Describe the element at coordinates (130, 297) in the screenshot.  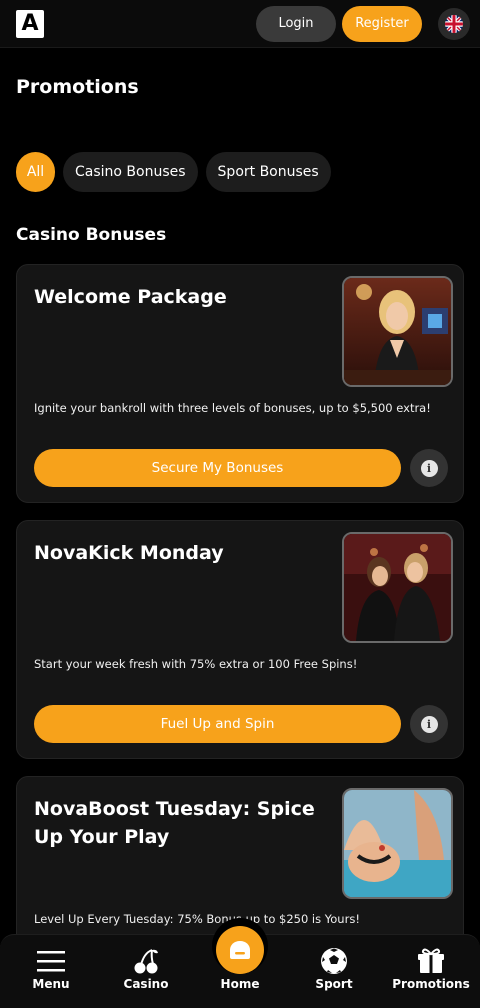
I see `promo-title: Welcome Package` at that location.